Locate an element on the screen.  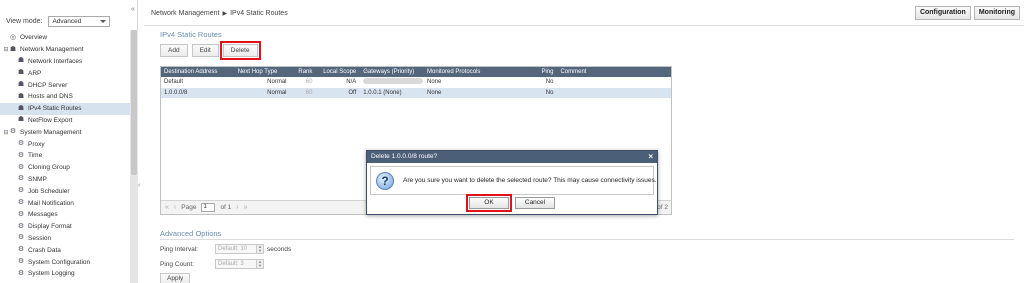
redacted-value is located at coordinates (393, 81).